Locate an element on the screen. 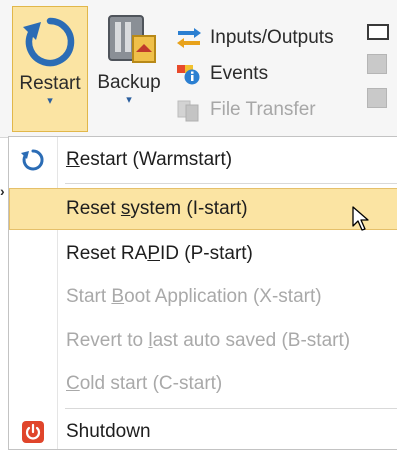 Image resolution: width=397 pixels, height=450 pixels. restart-button: Restart ▾ is located at coordinates (50, 69).